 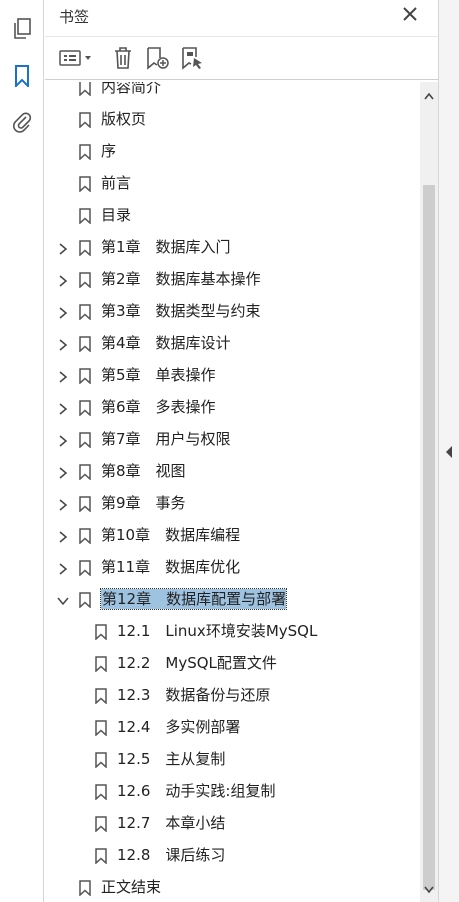 What do you see at coordinates (241, 58) in the screenshot?
I see `bookmarks-toolbar` at bounding box center [241, 58].